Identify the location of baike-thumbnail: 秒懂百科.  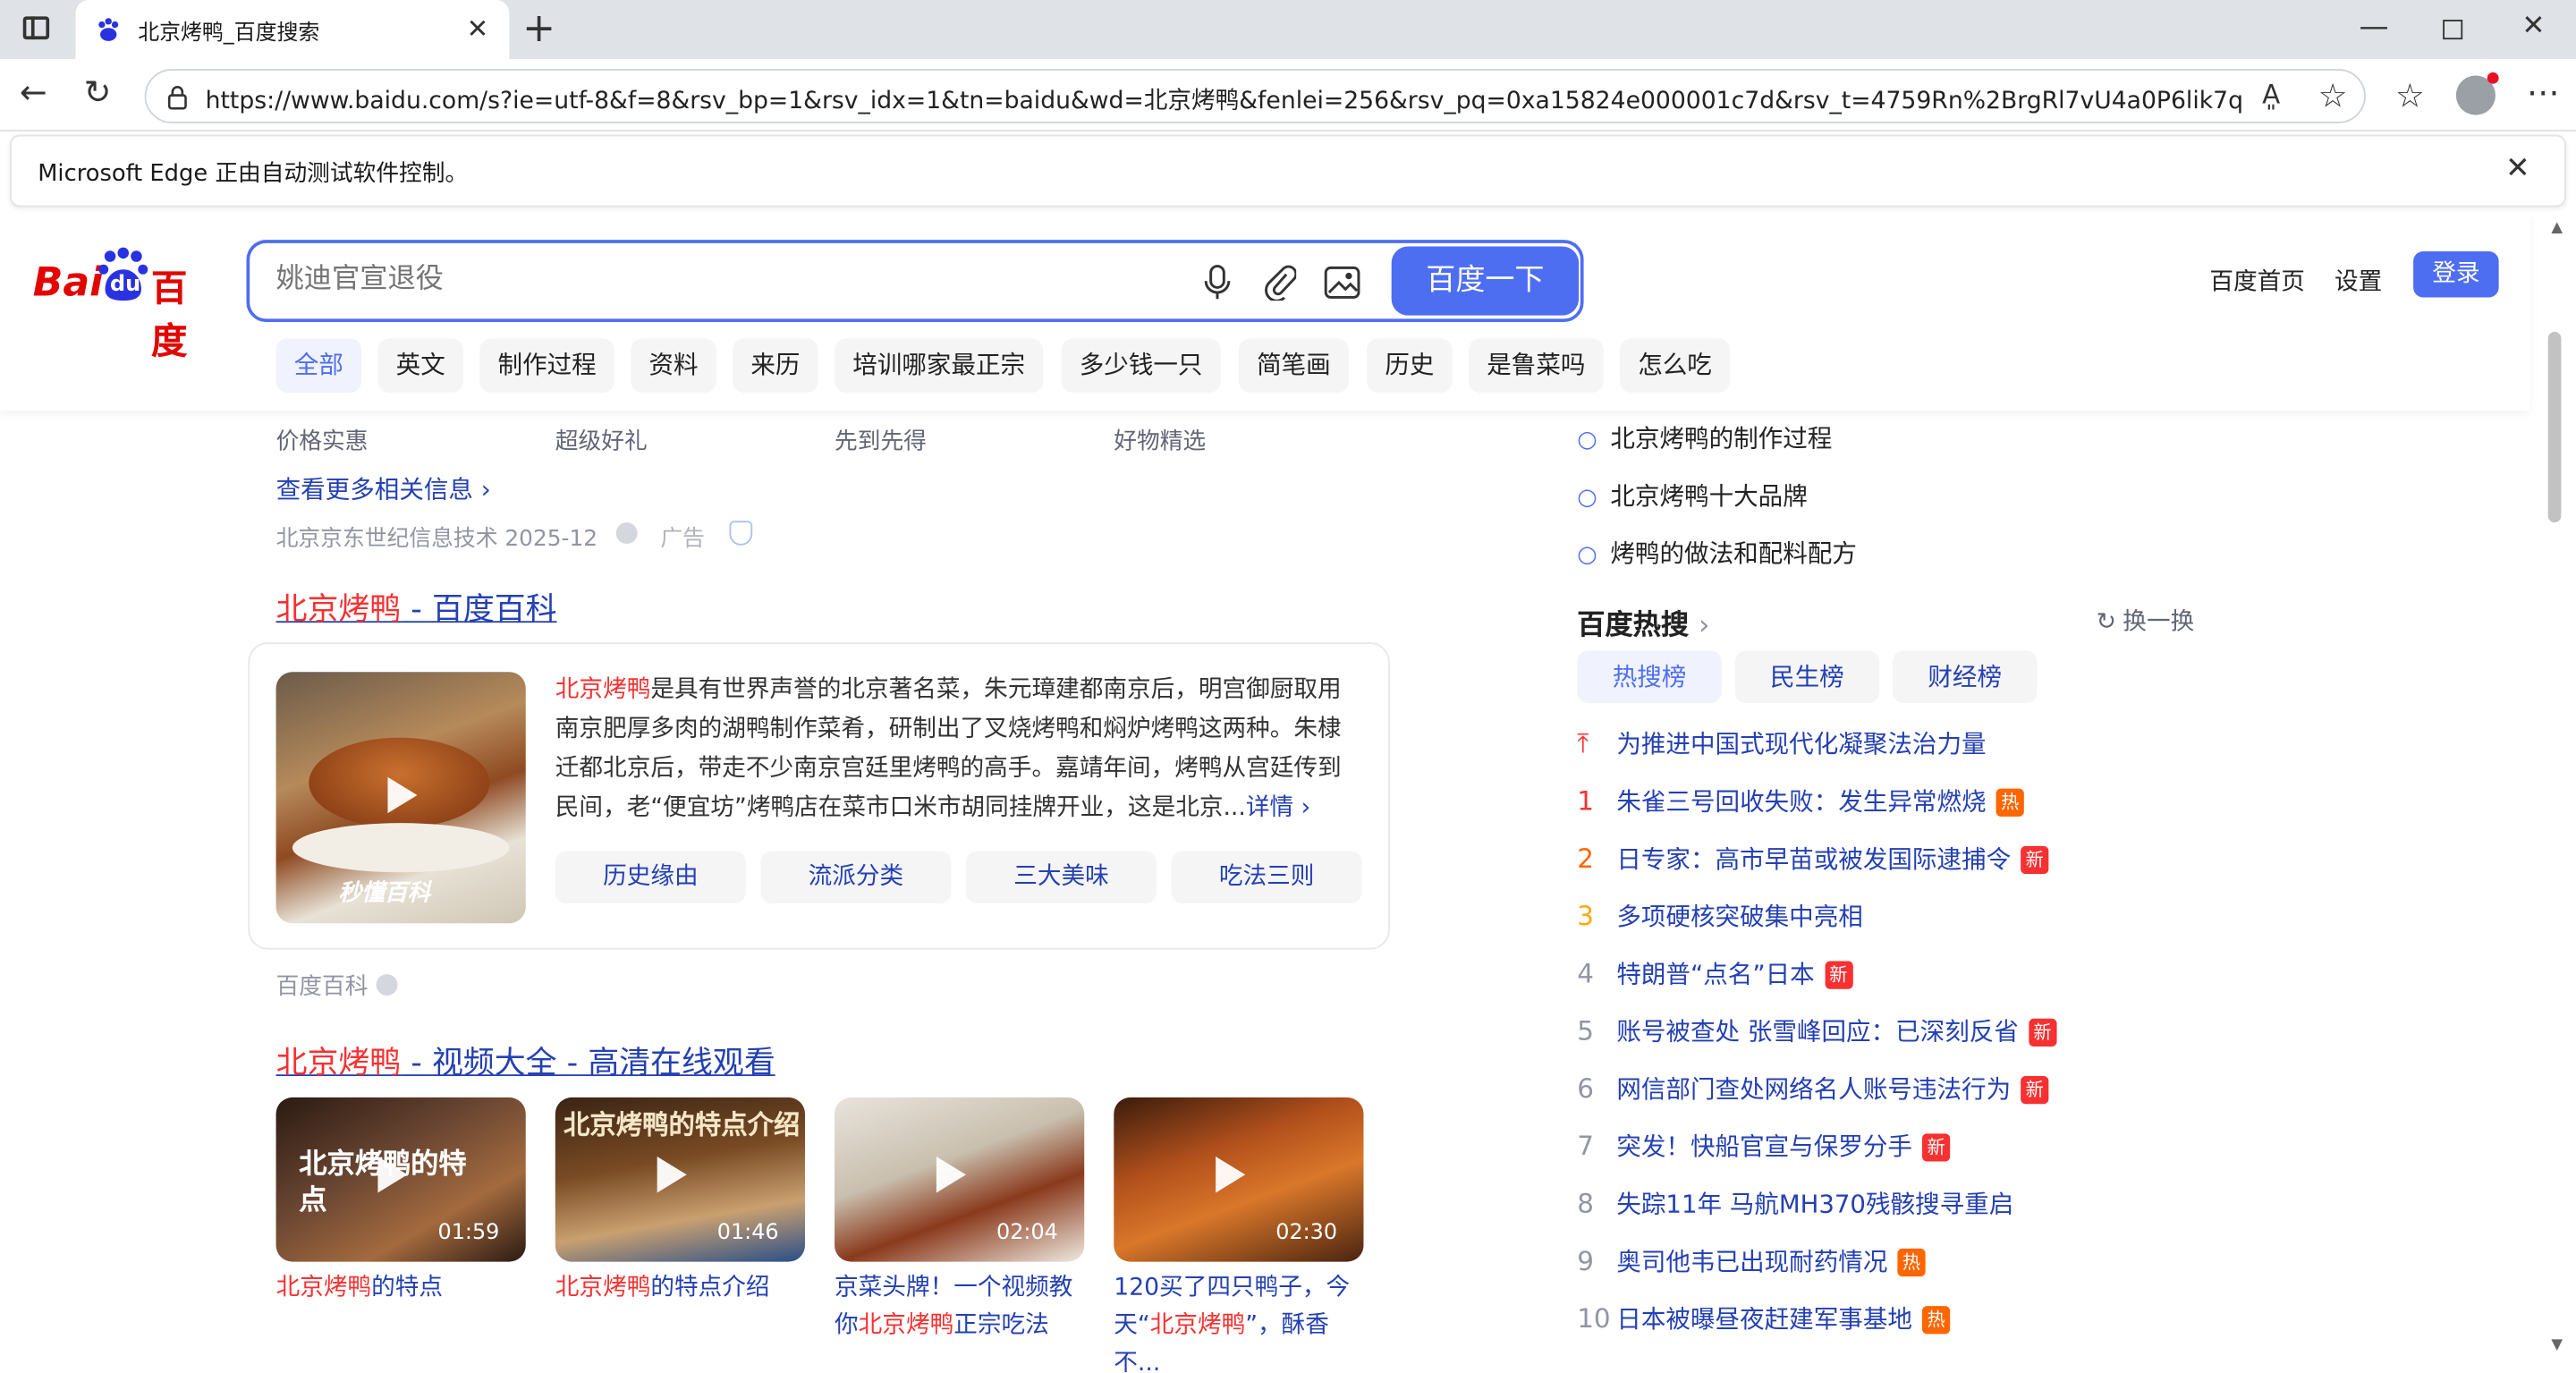
(400, 798).